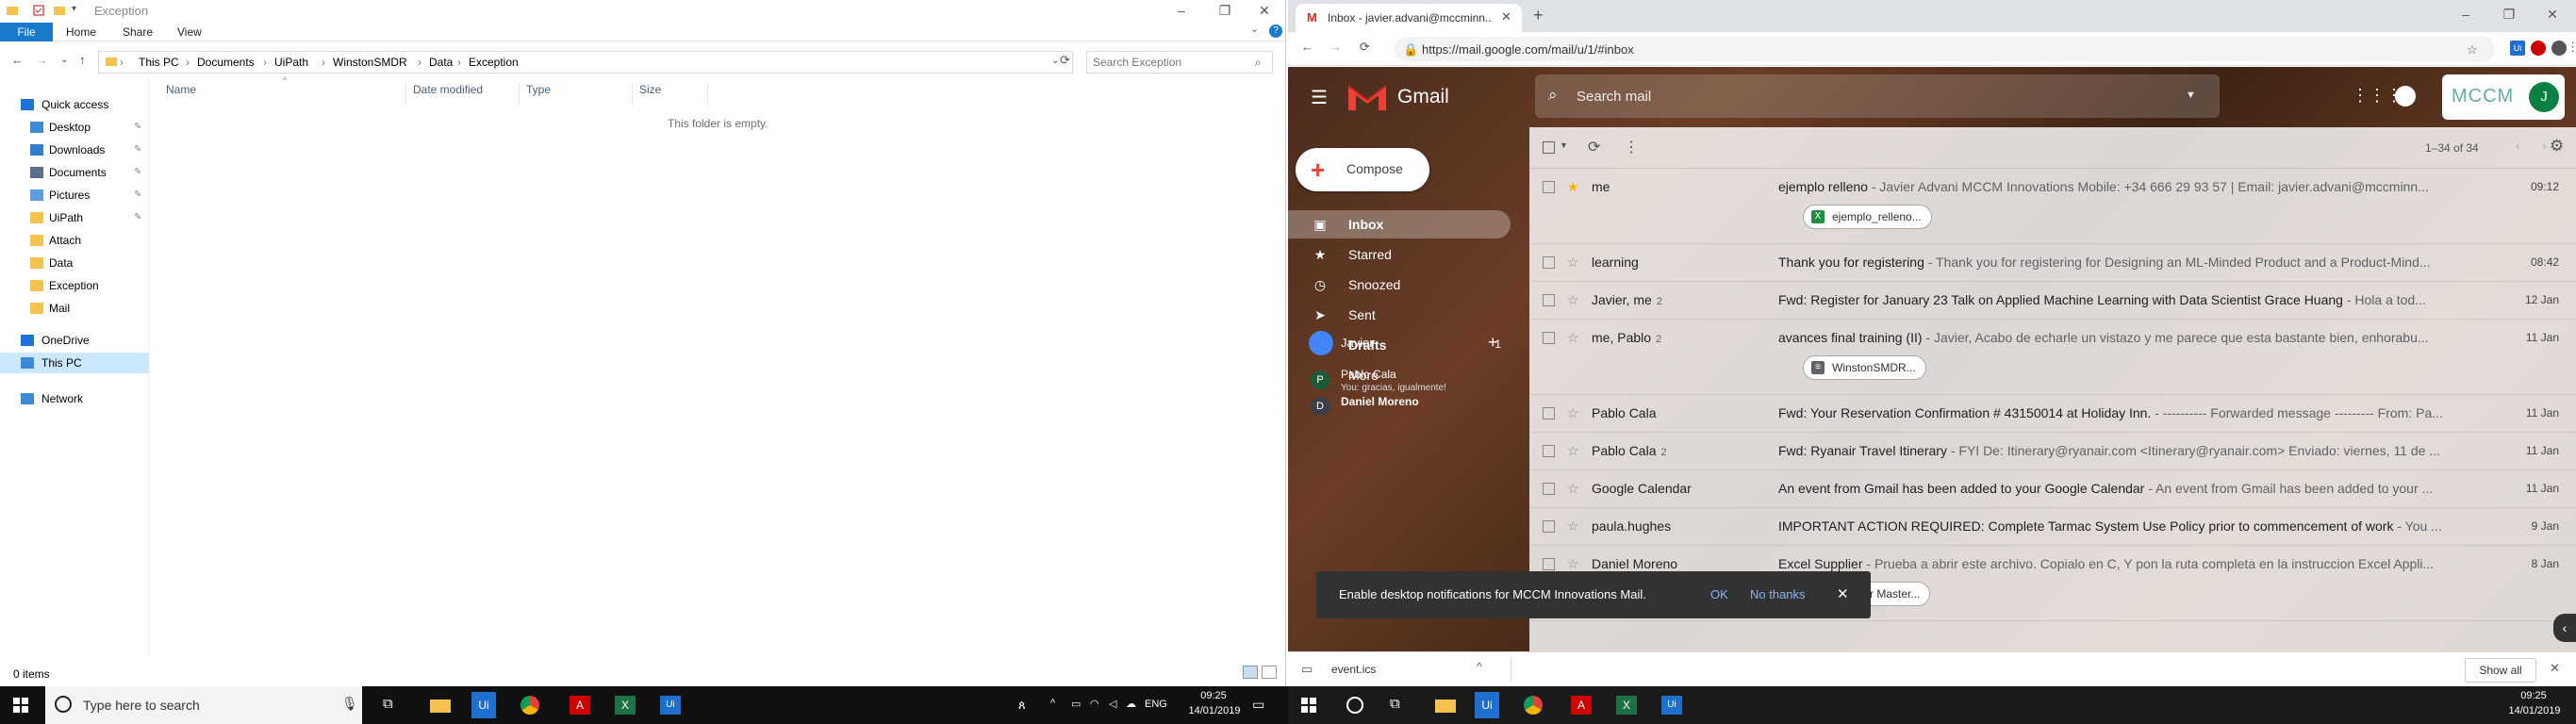 The width and height of the screenshot is (2576, 724). What do you see at coordinates (1022, 705) in the screenshot?
I see `people-icon: ጰ` at bounding box center [1022, 705].